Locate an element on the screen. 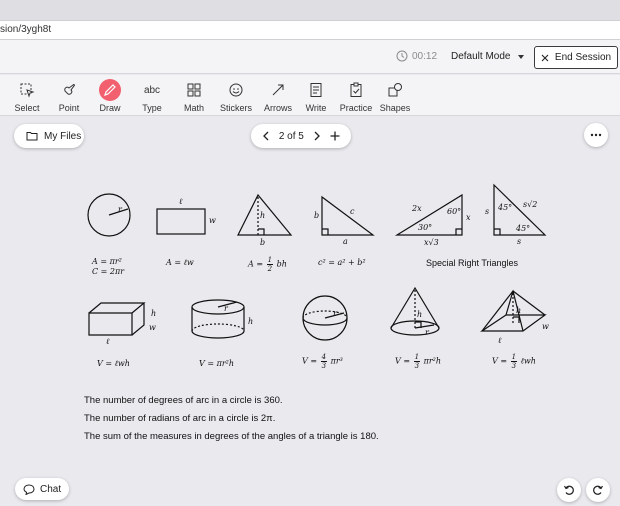  rectangle-figure is located at coordinates (181, 221).